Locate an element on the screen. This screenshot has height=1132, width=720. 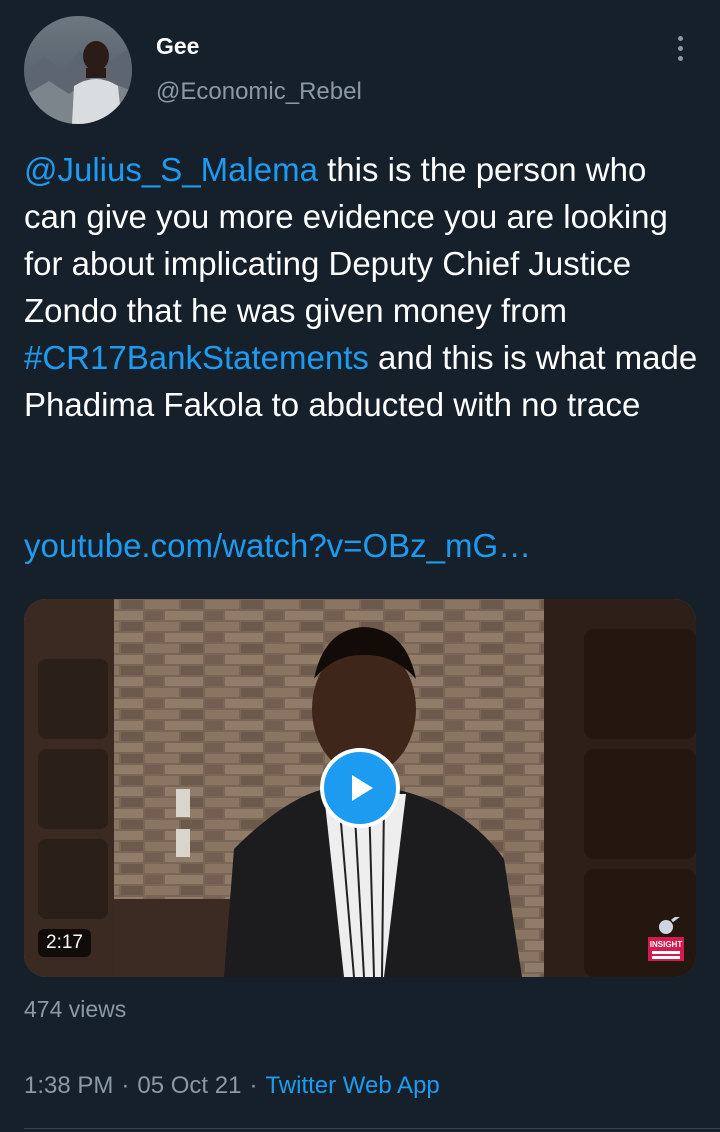
watermark-text: INSIGHT is located at coordinates (666, 944).